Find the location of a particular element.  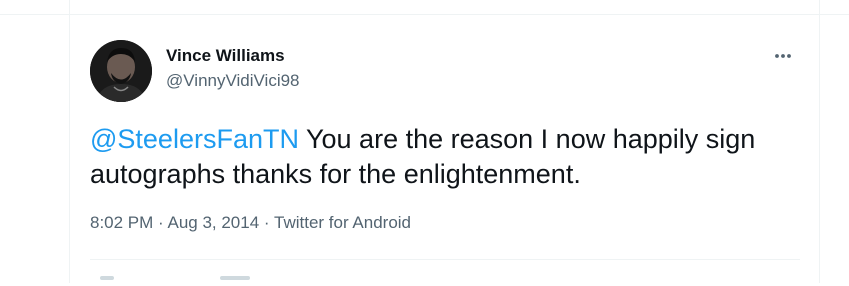

more-horizontal-icon is located at coordinates (783, 56).